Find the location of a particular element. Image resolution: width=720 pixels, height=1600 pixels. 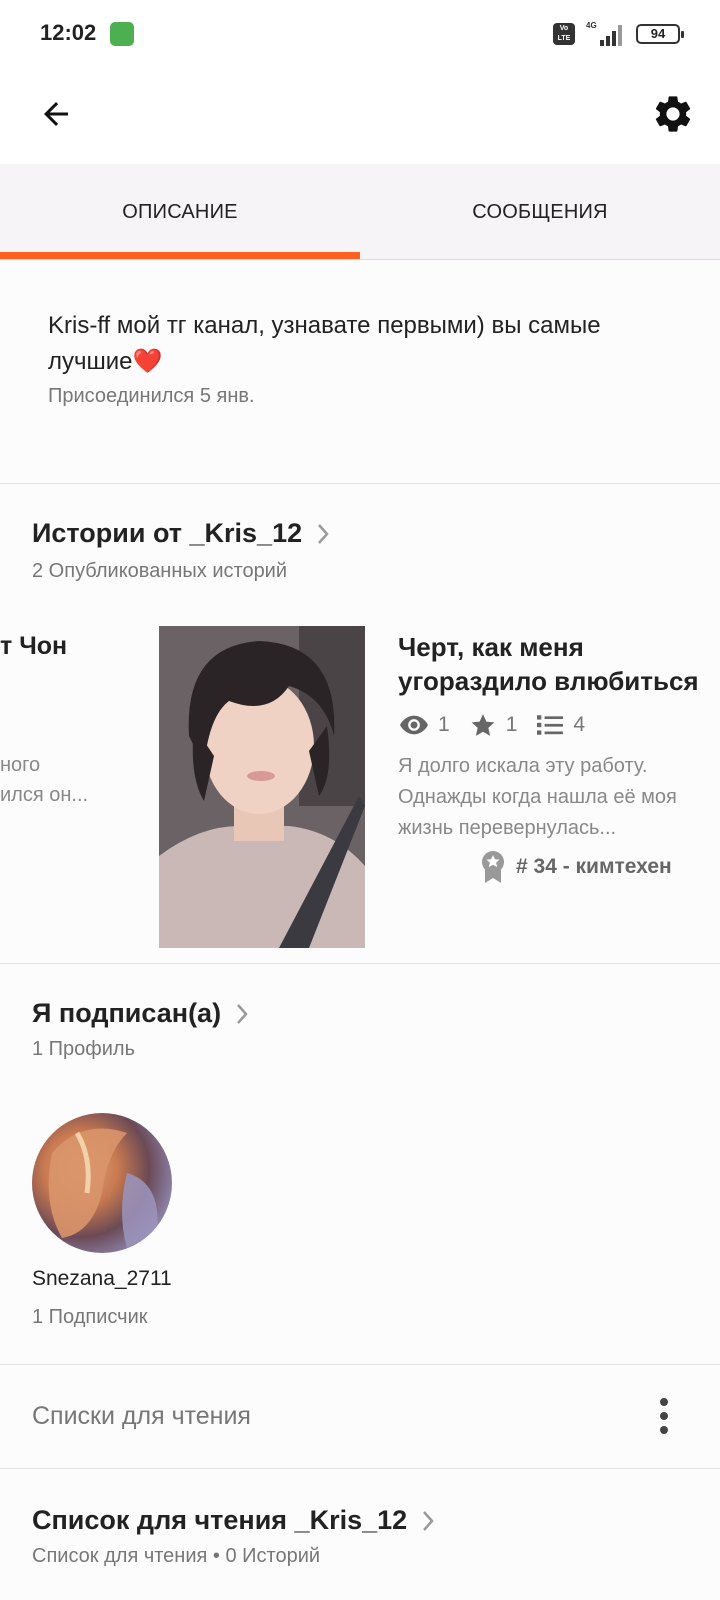

network-type-label: 4G is located at coordinates (591, 25).